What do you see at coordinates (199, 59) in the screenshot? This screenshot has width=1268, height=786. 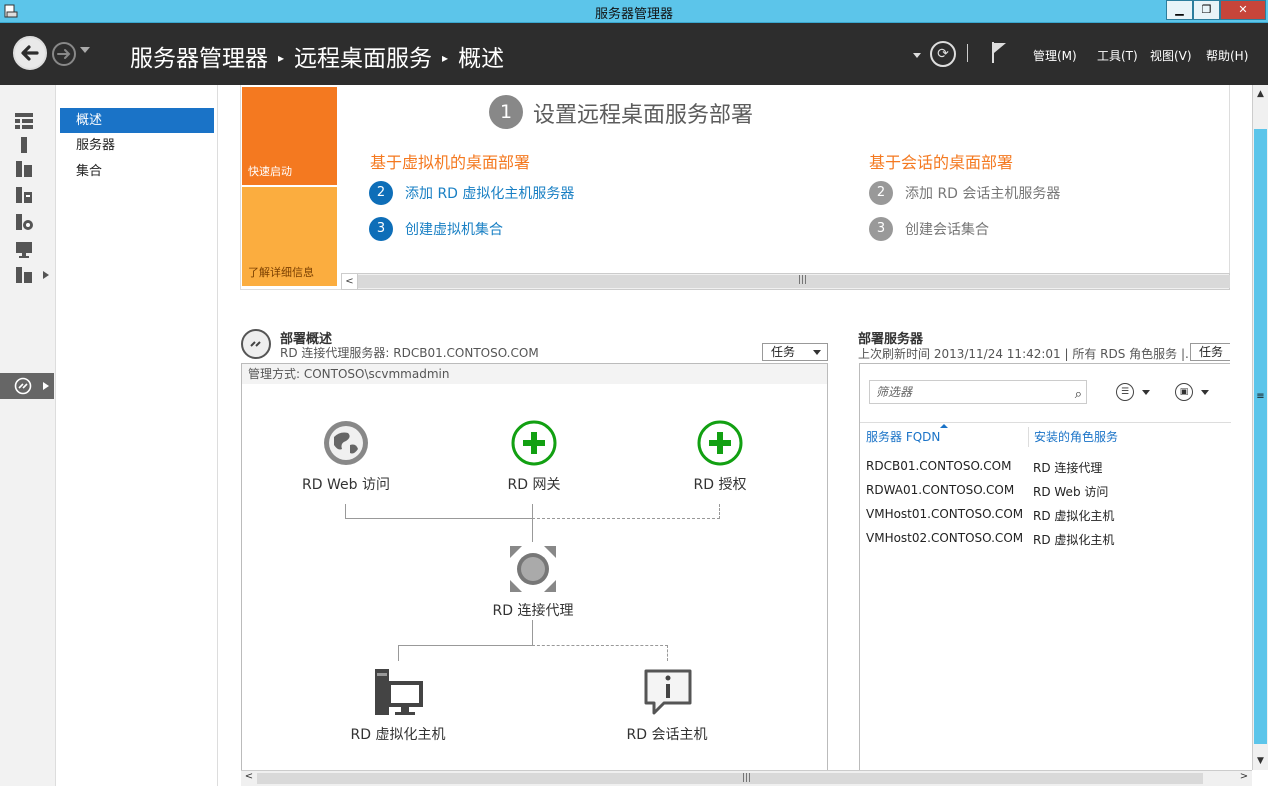 I see `breadcrumb-server-manager: 服务器管理器` at bounding box center [199, 59].